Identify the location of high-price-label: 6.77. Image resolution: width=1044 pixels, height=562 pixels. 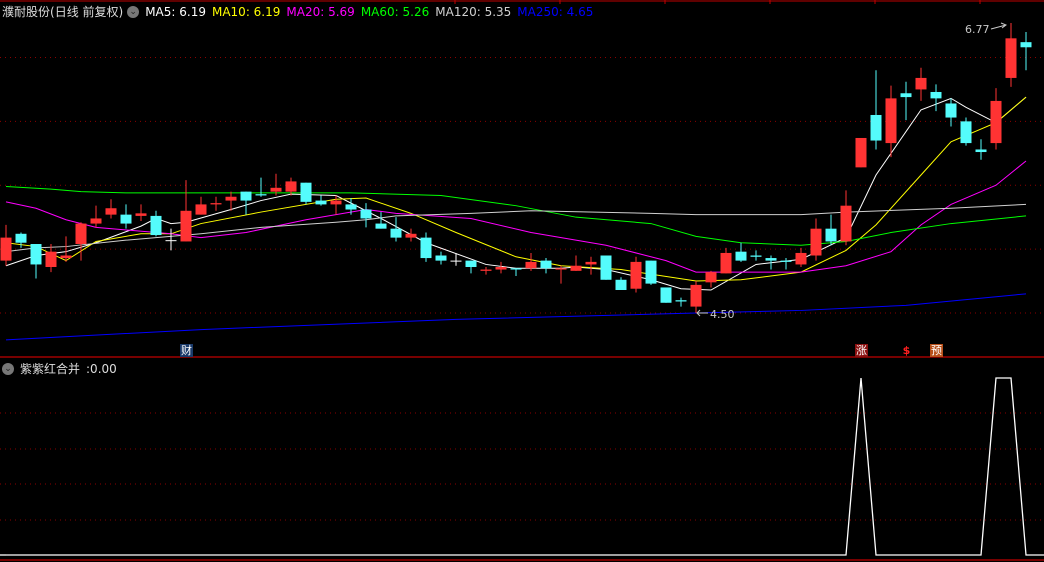
(977, 29).